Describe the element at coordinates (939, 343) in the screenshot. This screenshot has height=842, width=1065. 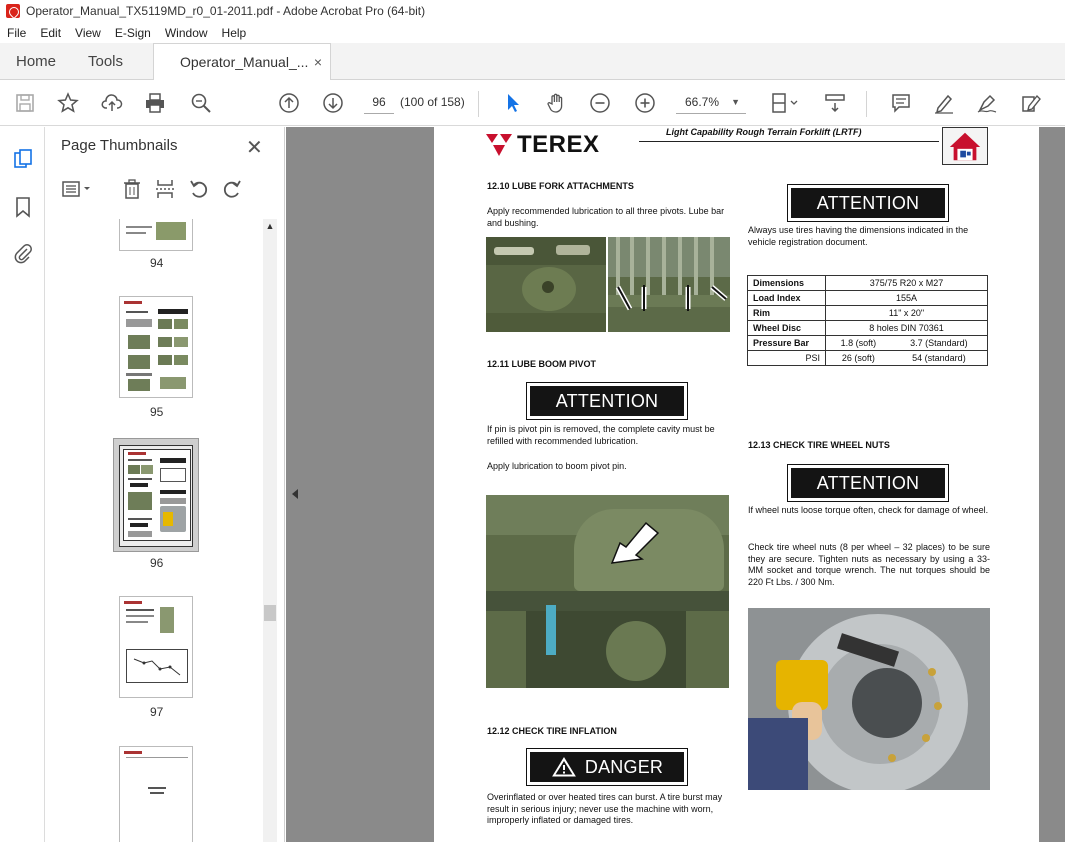
I see `table-cell: 3.7 (Standard)` at that location.